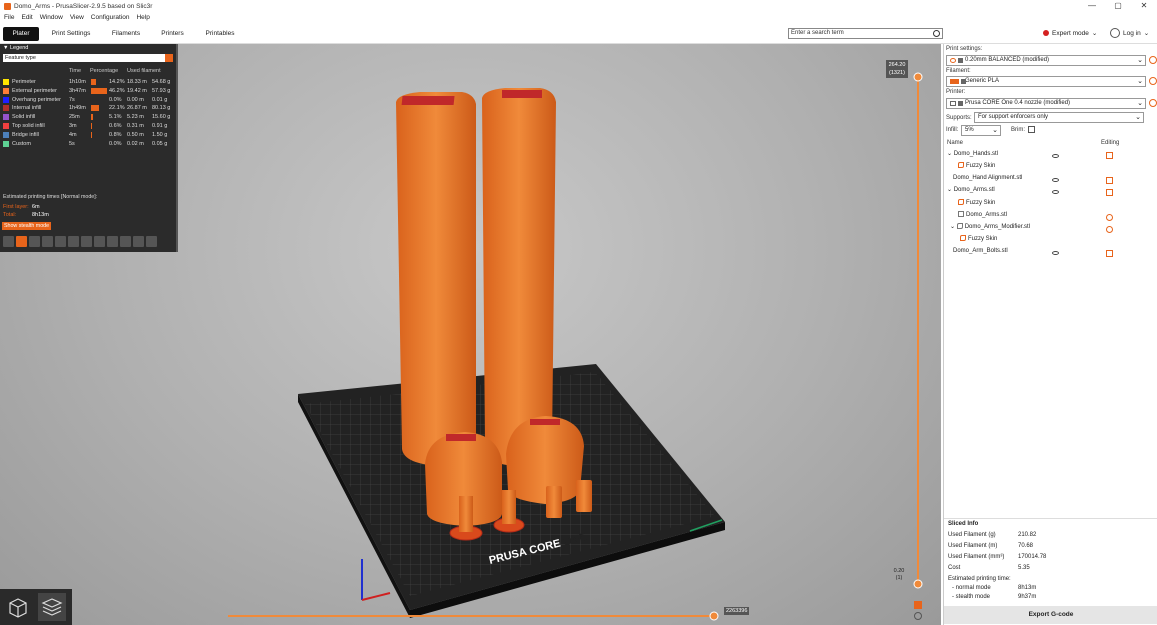 The height and width of the screenshot is (625, 1157). I want to click on printer-settings-gear-icon, so click(1153, 103).